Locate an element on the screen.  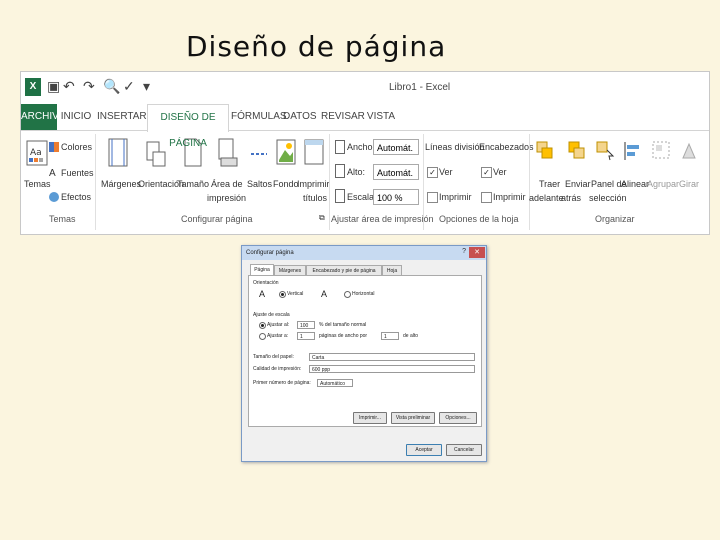
group-objects-label: Agrupar is located at coordinates (663, 184).